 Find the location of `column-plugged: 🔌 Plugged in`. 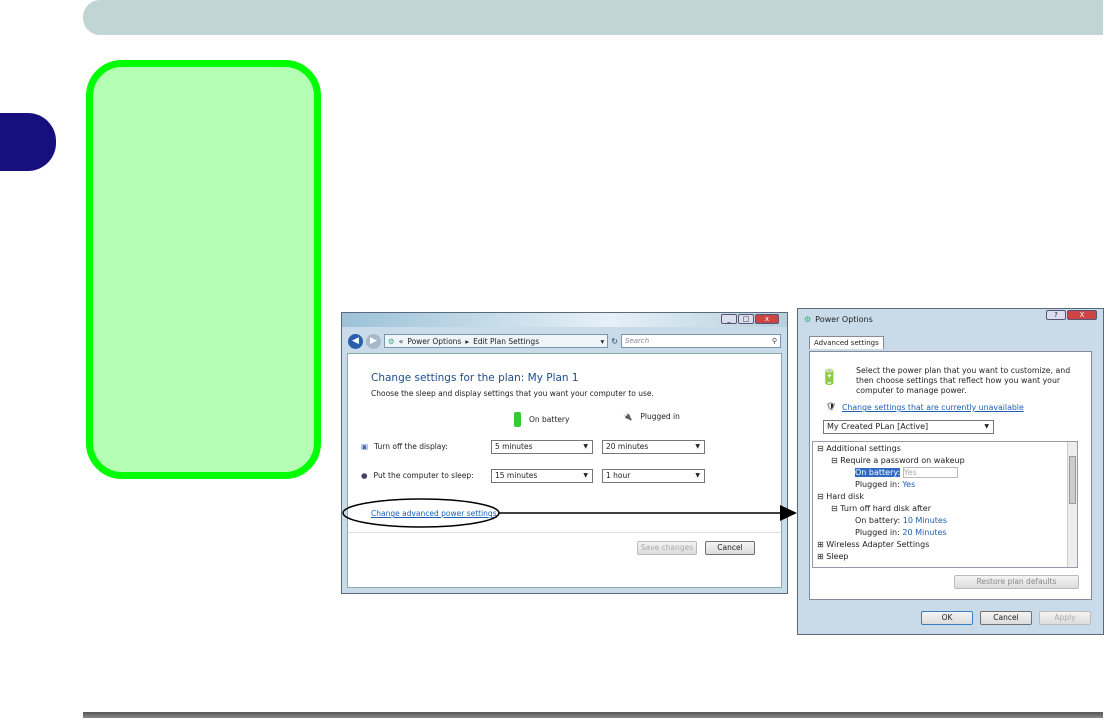

column-plugged: 🔌 Plugged in is located at coordinates (651, 416).